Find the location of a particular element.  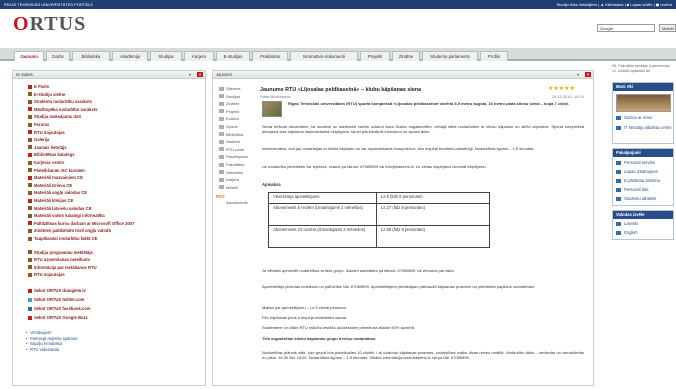

news-category-item: RTU pasē is located at coordinates (234, 150).